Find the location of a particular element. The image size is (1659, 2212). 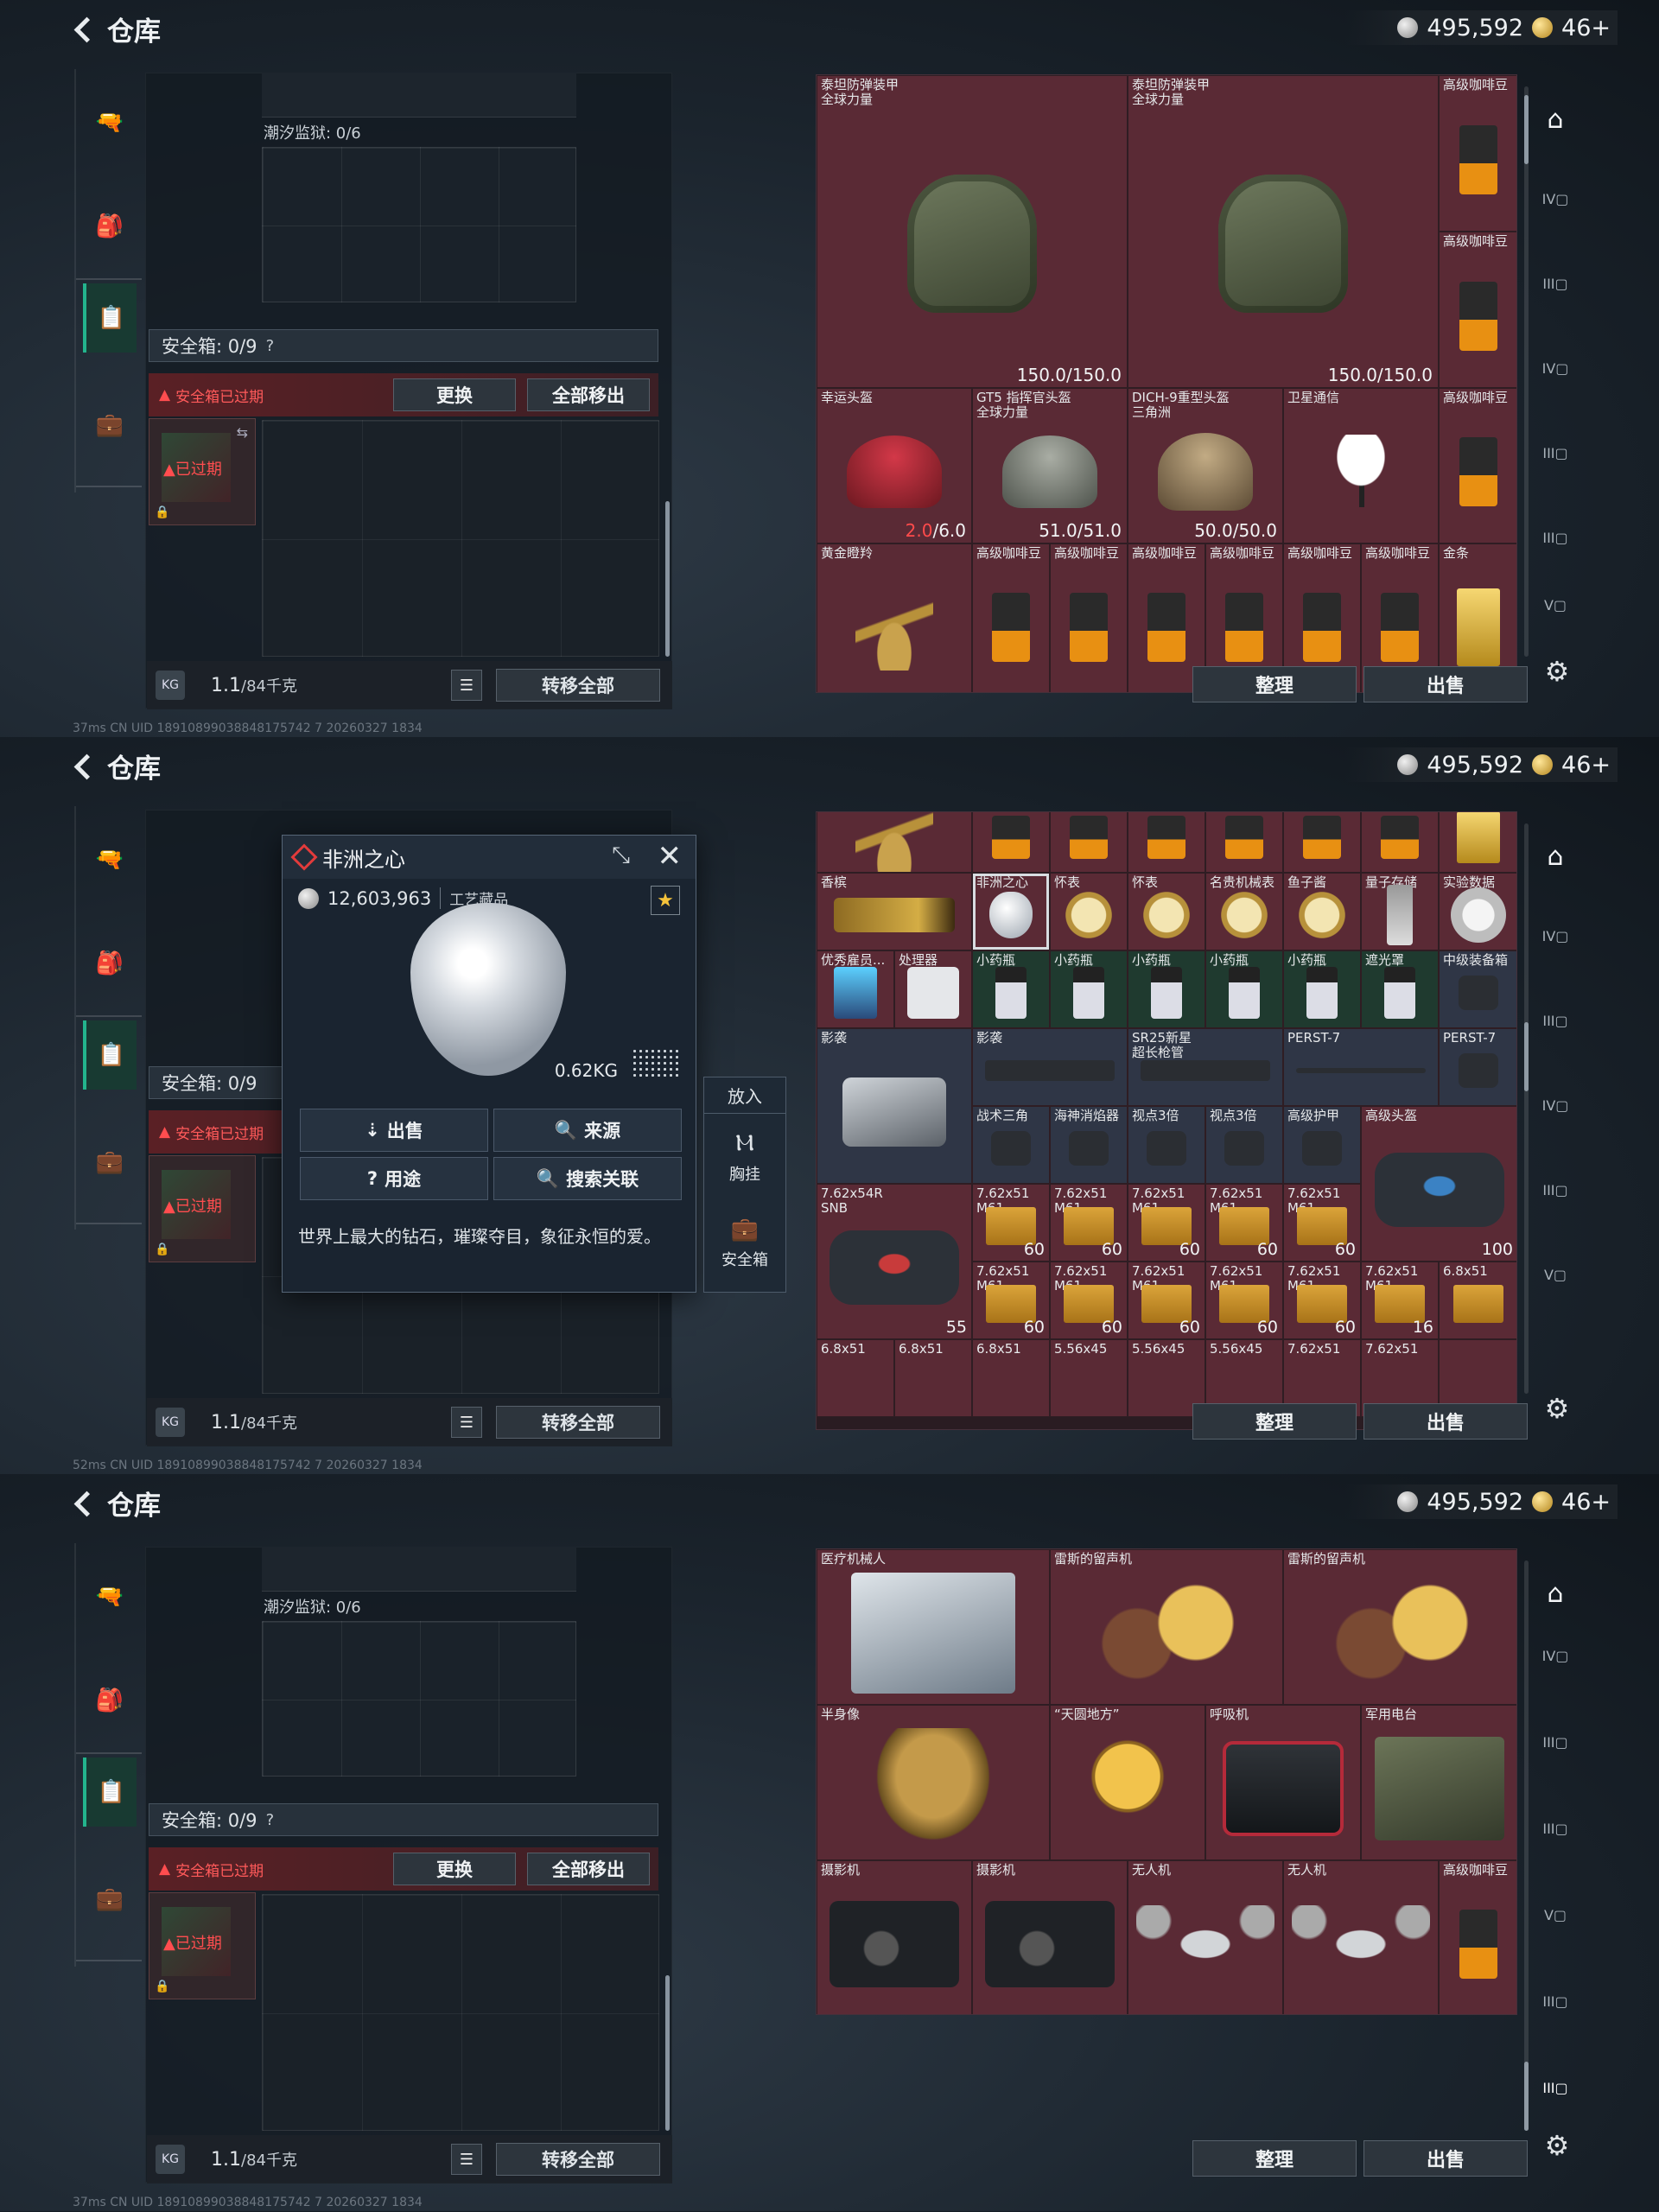

stash-item: 视点3倍 is located at coordinates (1166, 1145).